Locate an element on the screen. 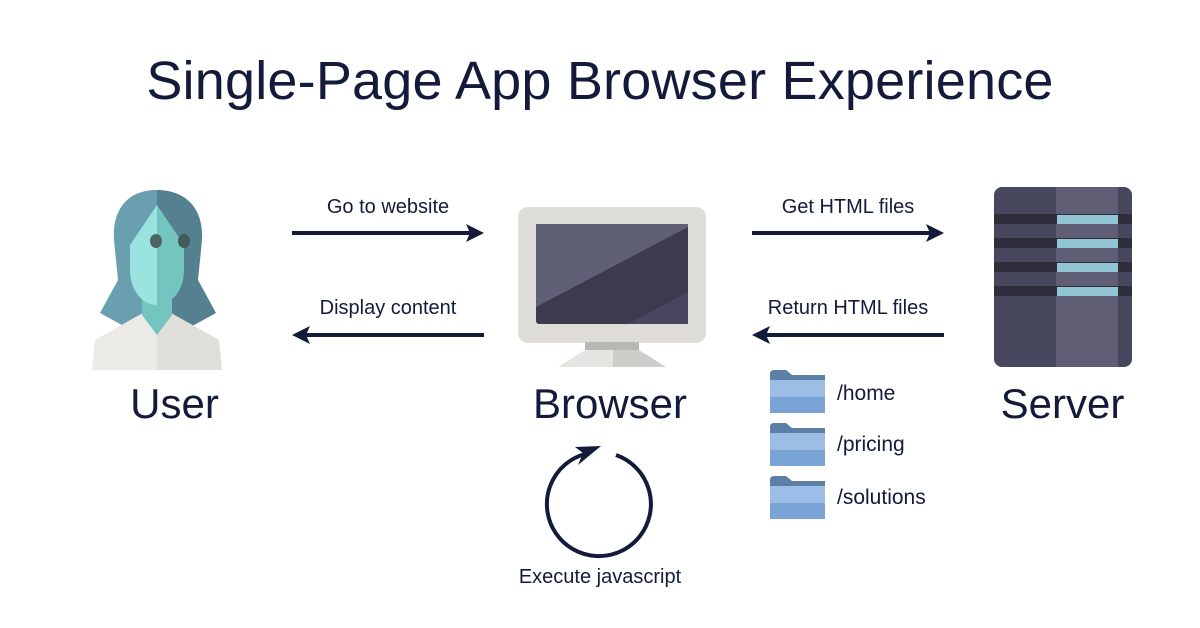 Image resolution: width=1200 pixels, height=628 pixels. arrow-right-user-to-browser is located at coordinates (388, 233).